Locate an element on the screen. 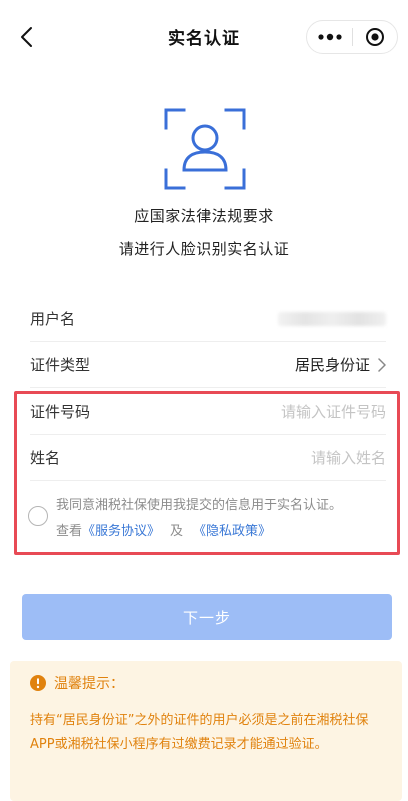  tip-title: 温馨提示： is located at coordinates (89, 684).